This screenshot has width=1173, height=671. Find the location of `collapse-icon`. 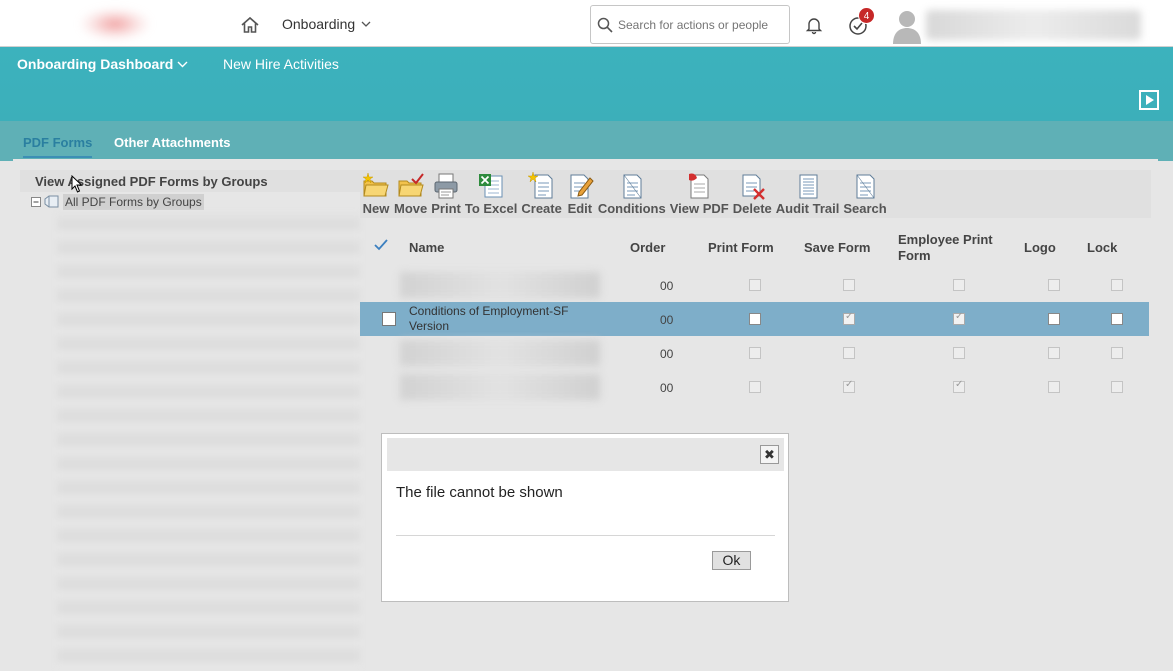

collapse-icon is located at coordinates (36, 202).